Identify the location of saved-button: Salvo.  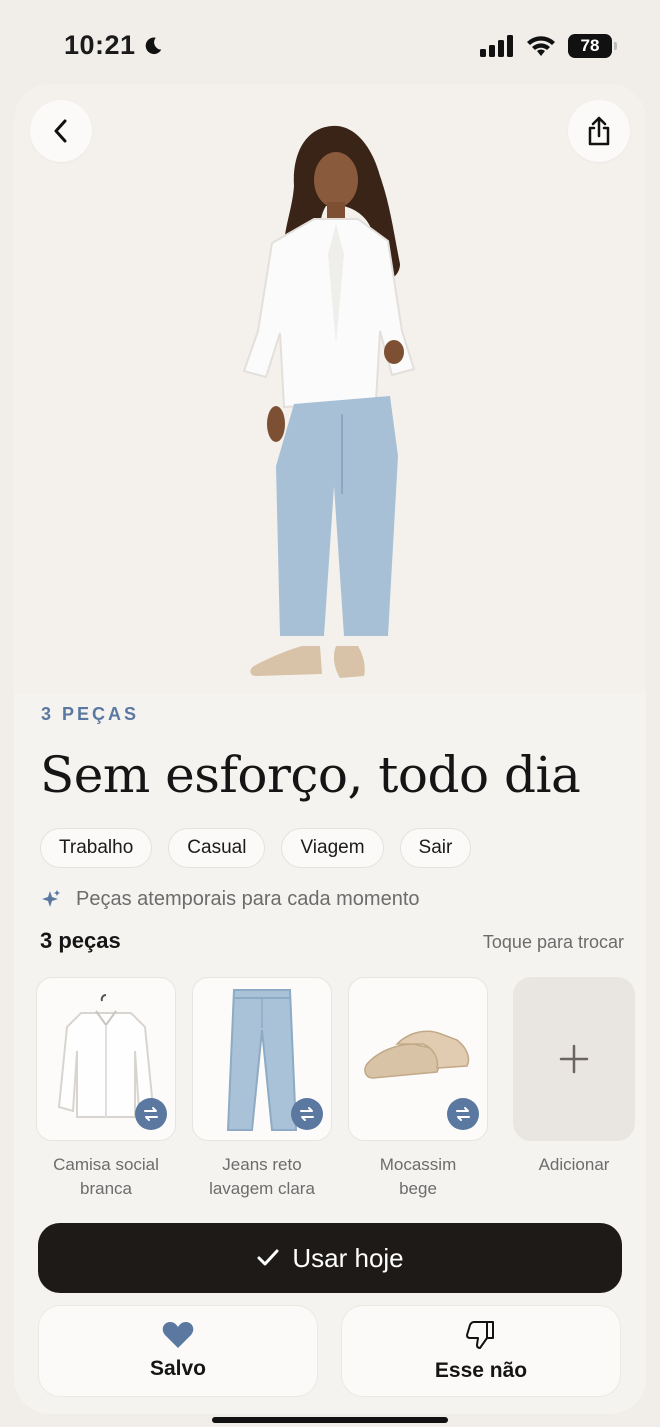
(178, 1351).